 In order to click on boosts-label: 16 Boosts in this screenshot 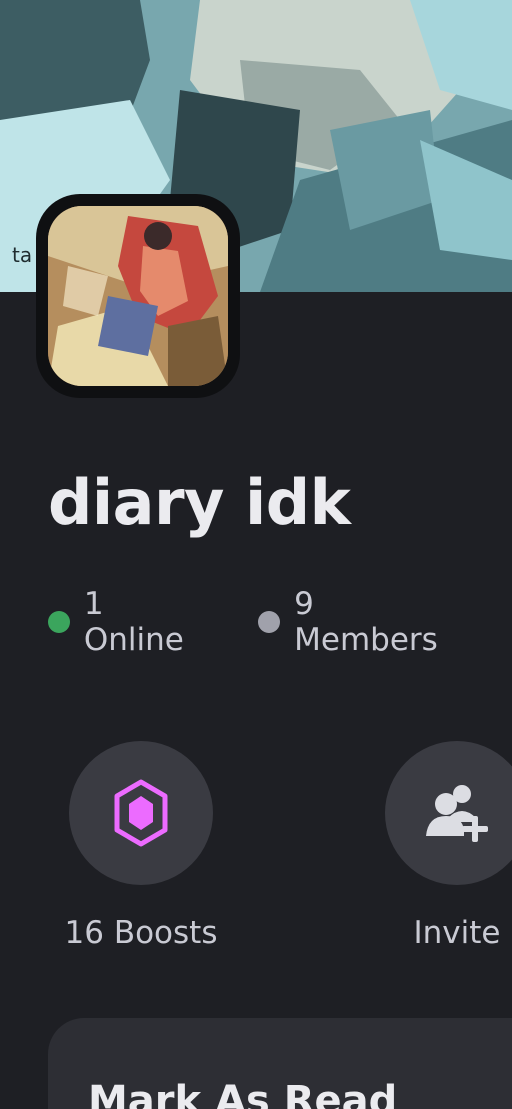, I will do `click(141, 933)`.